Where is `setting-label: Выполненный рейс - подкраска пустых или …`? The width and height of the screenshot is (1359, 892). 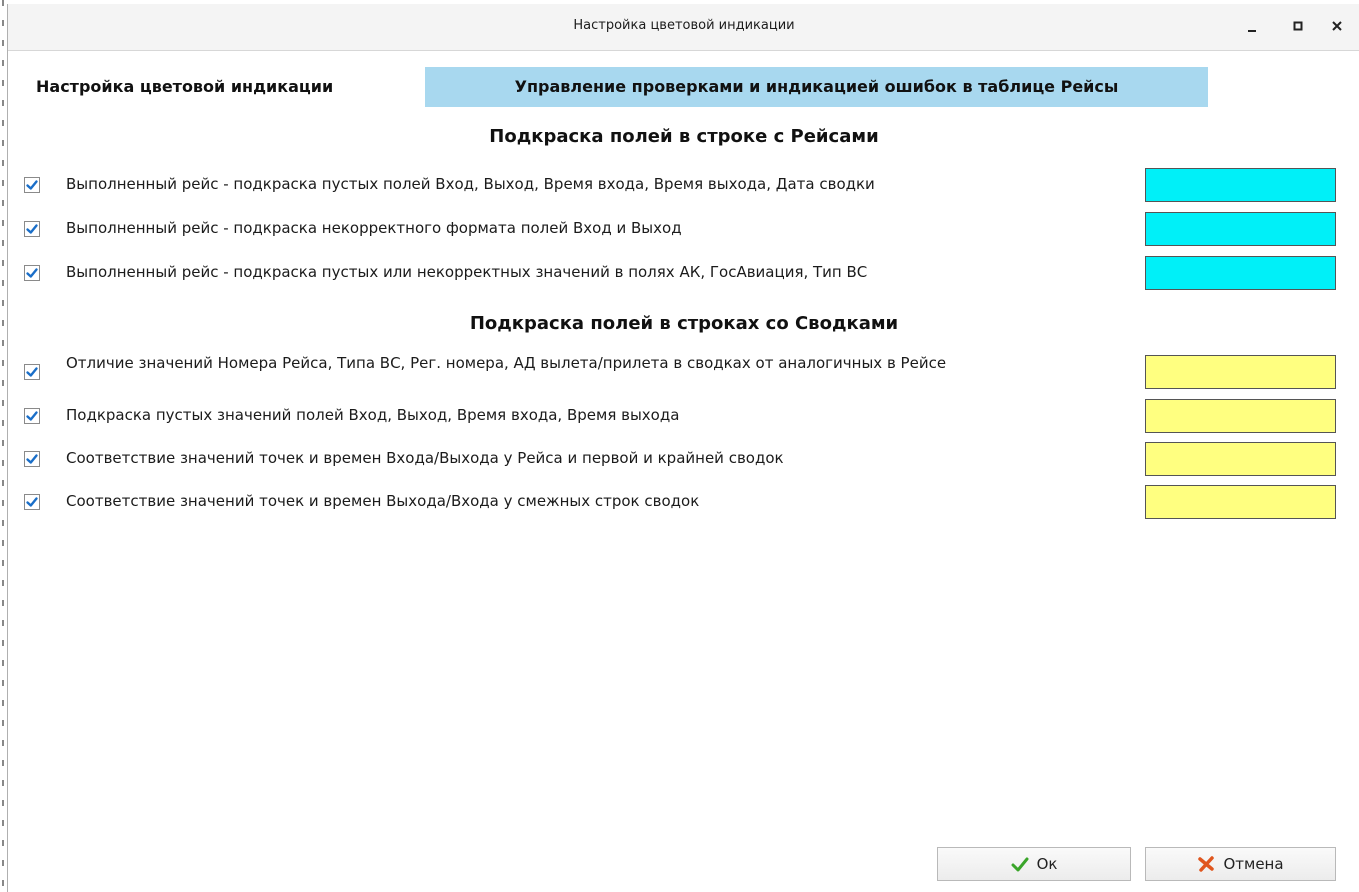
setting-label: Выполненный рейс - подкраска пустых или … is located at coordinates (467, 272).